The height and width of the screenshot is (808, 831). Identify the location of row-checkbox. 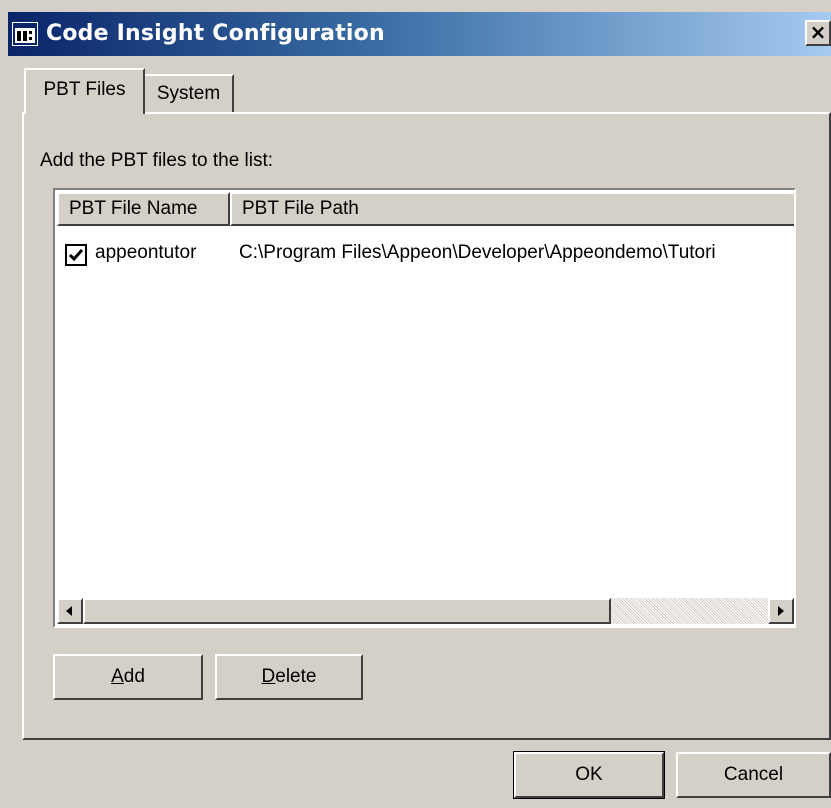
(76, 255).